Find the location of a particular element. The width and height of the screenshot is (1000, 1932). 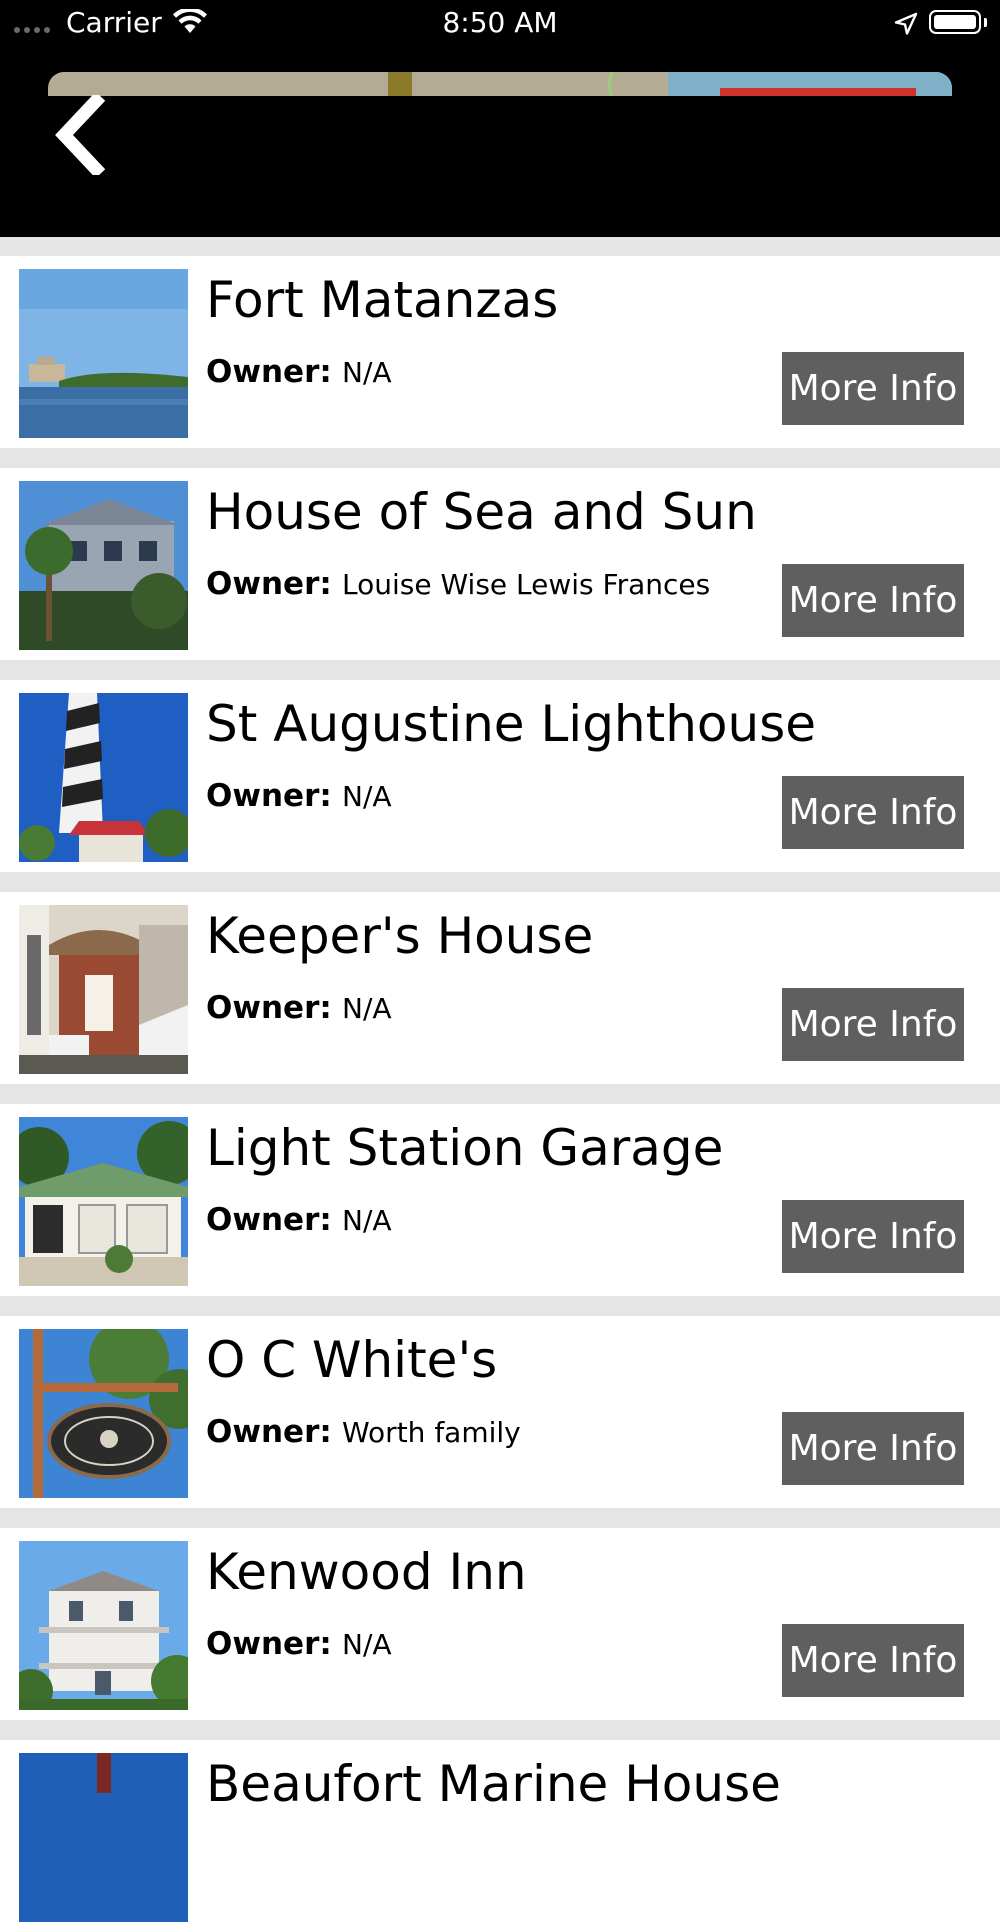

location-arrow-icon is located at coordinates (906, 26).